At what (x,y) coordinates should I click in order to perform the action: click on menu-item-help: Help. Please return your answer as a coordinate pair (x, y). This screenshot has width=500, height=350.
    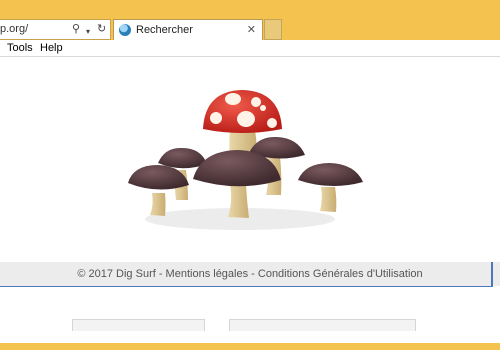
    Looking at the image, I should click on (51, 48).